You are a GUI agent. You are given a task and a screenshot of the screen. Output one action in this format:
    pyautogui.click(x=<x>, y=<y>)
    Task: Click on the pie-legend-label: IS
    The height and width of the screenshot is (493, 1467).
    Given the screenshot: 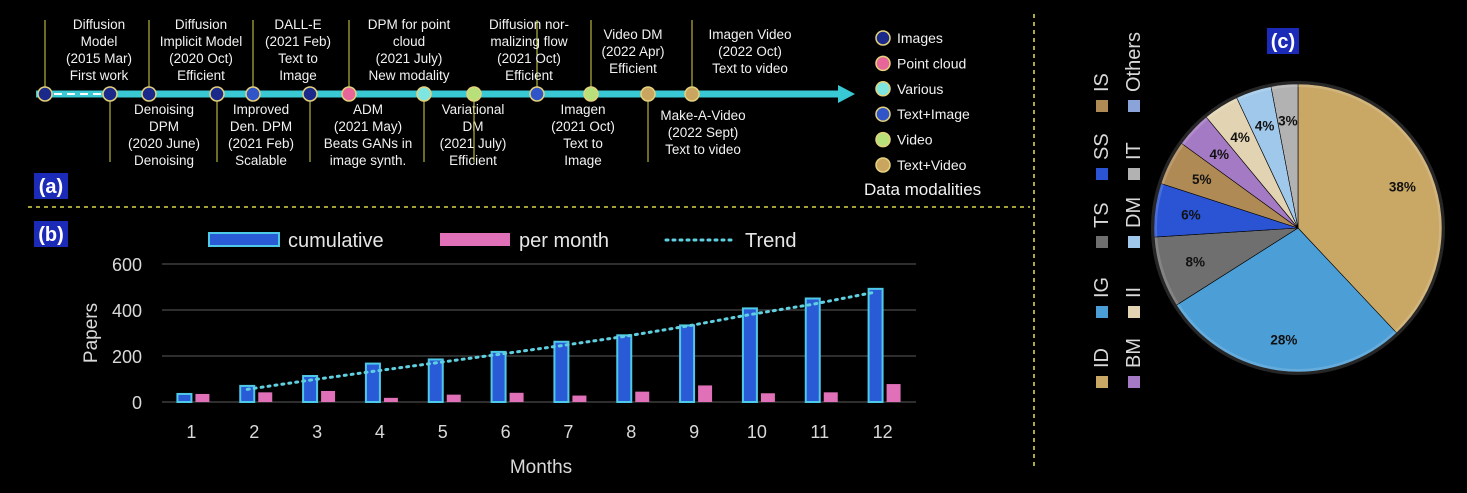 What is the action you would take?
    pyautogui.click(x=1102, y=82)
    